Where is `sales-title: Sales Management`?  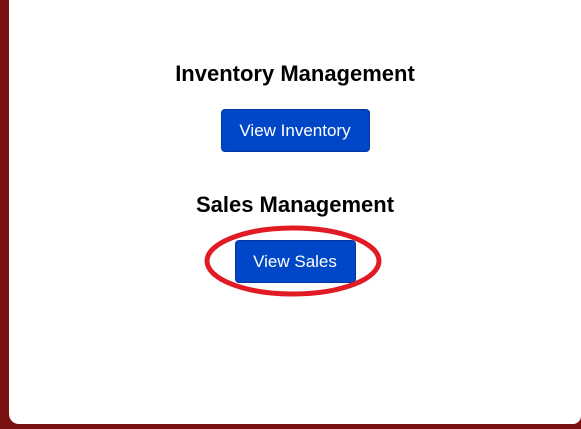 sales-title: Sales Management is located at coordinates (295, 204).